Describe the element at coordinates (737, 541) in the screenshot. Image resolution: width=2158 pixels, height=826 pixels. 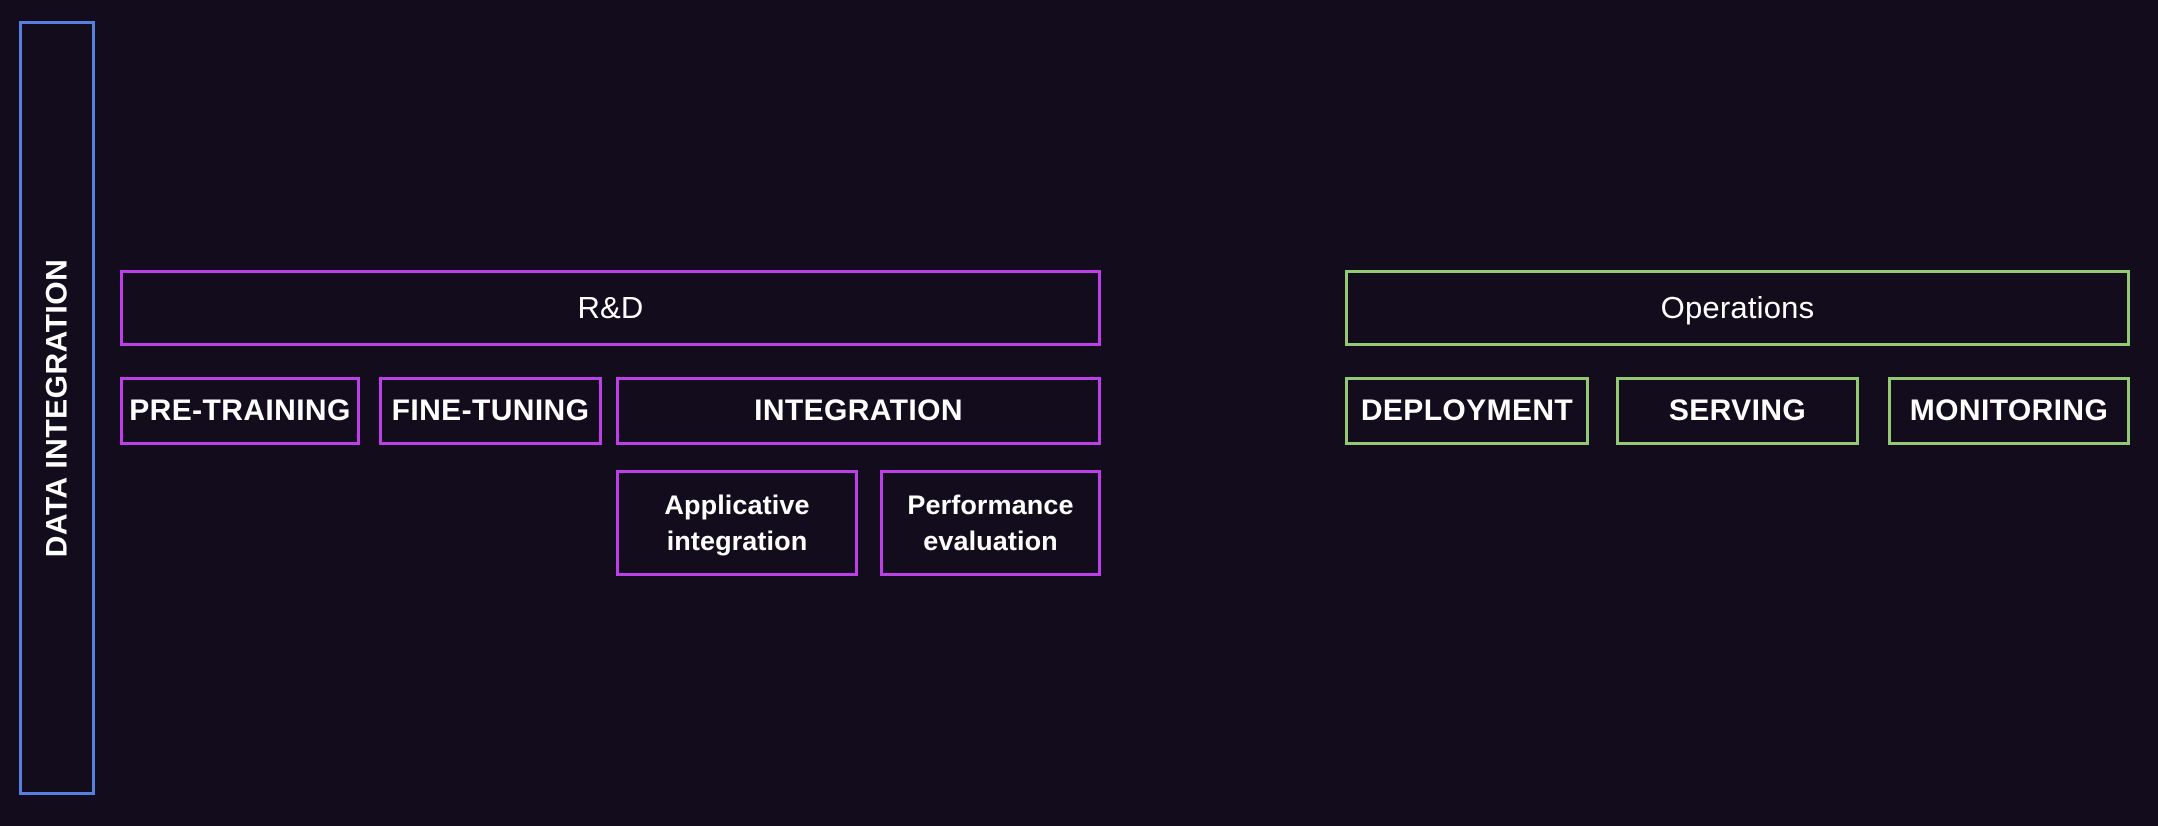
I see `task-applicative-integration-line2: integration` at that location.